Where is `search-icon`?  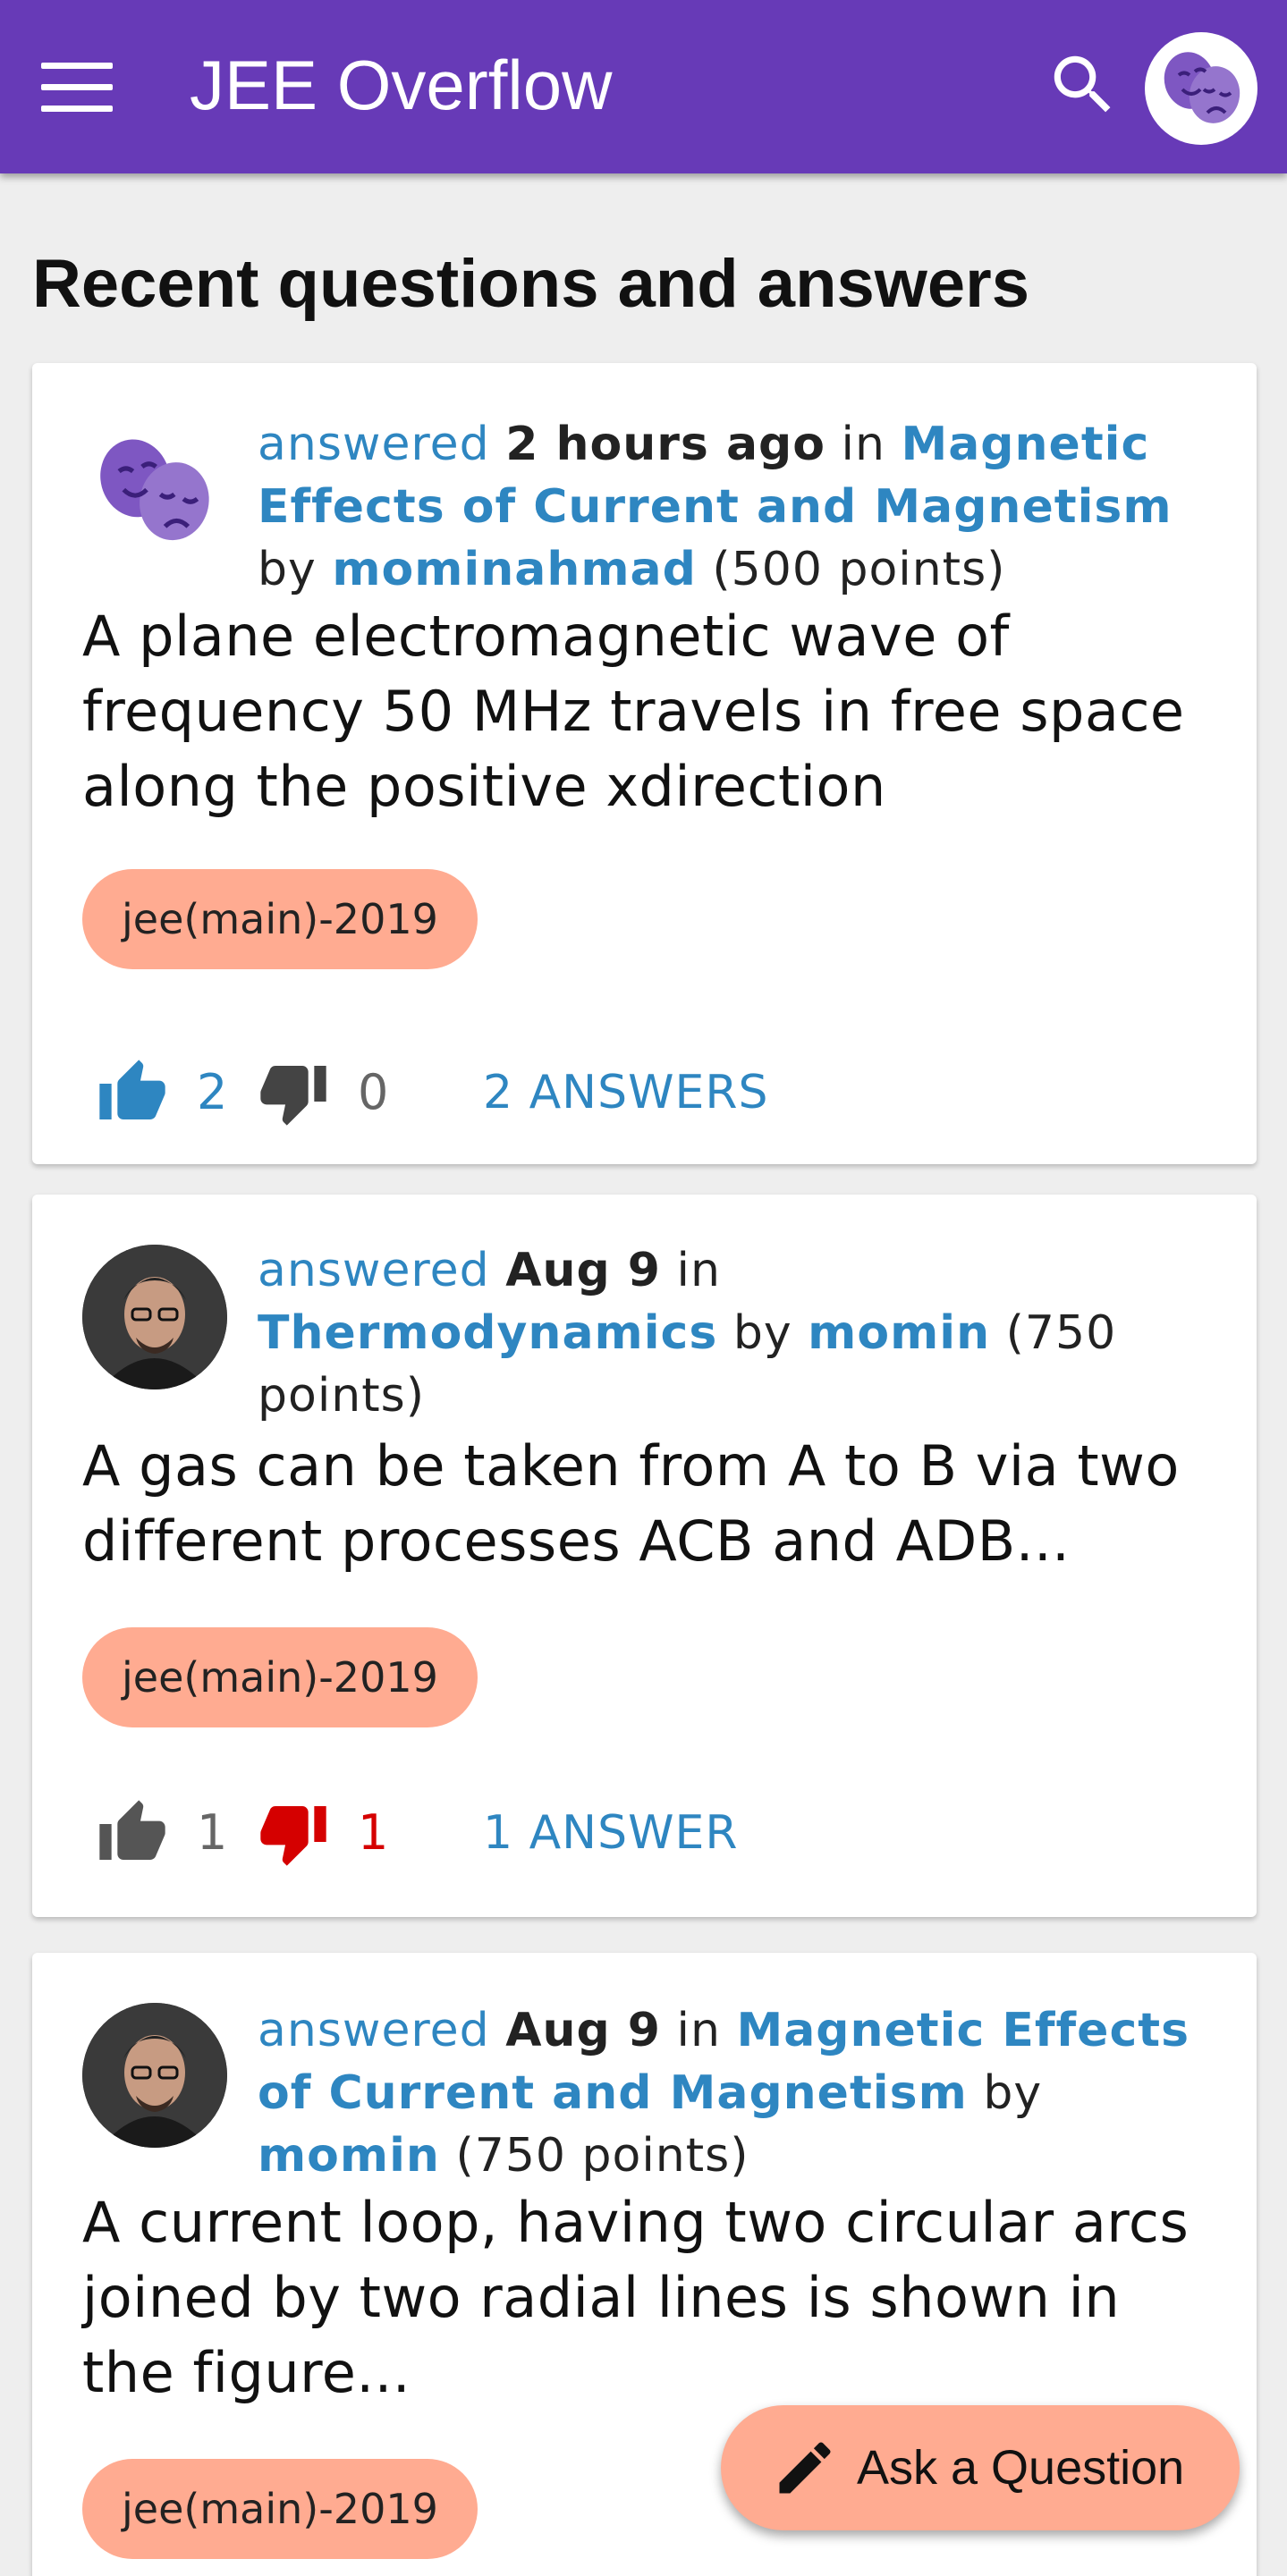 search-icon is located at coordinates (1082, 84).